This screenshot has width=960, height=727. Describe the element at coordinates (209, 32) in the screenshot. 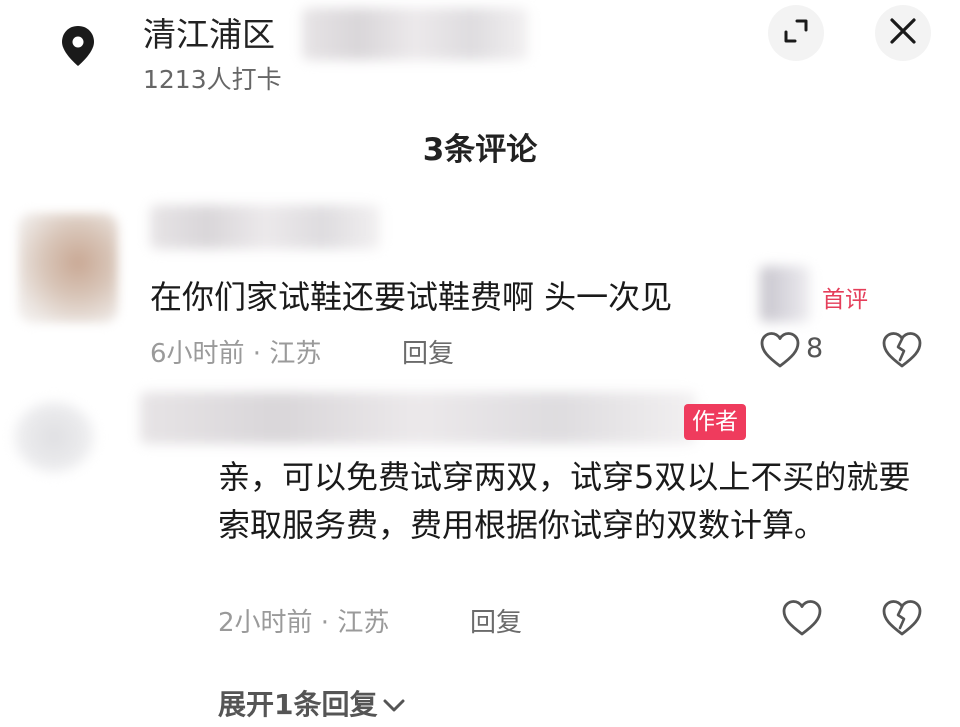

I see `location-name: 清江浦区` at that location.